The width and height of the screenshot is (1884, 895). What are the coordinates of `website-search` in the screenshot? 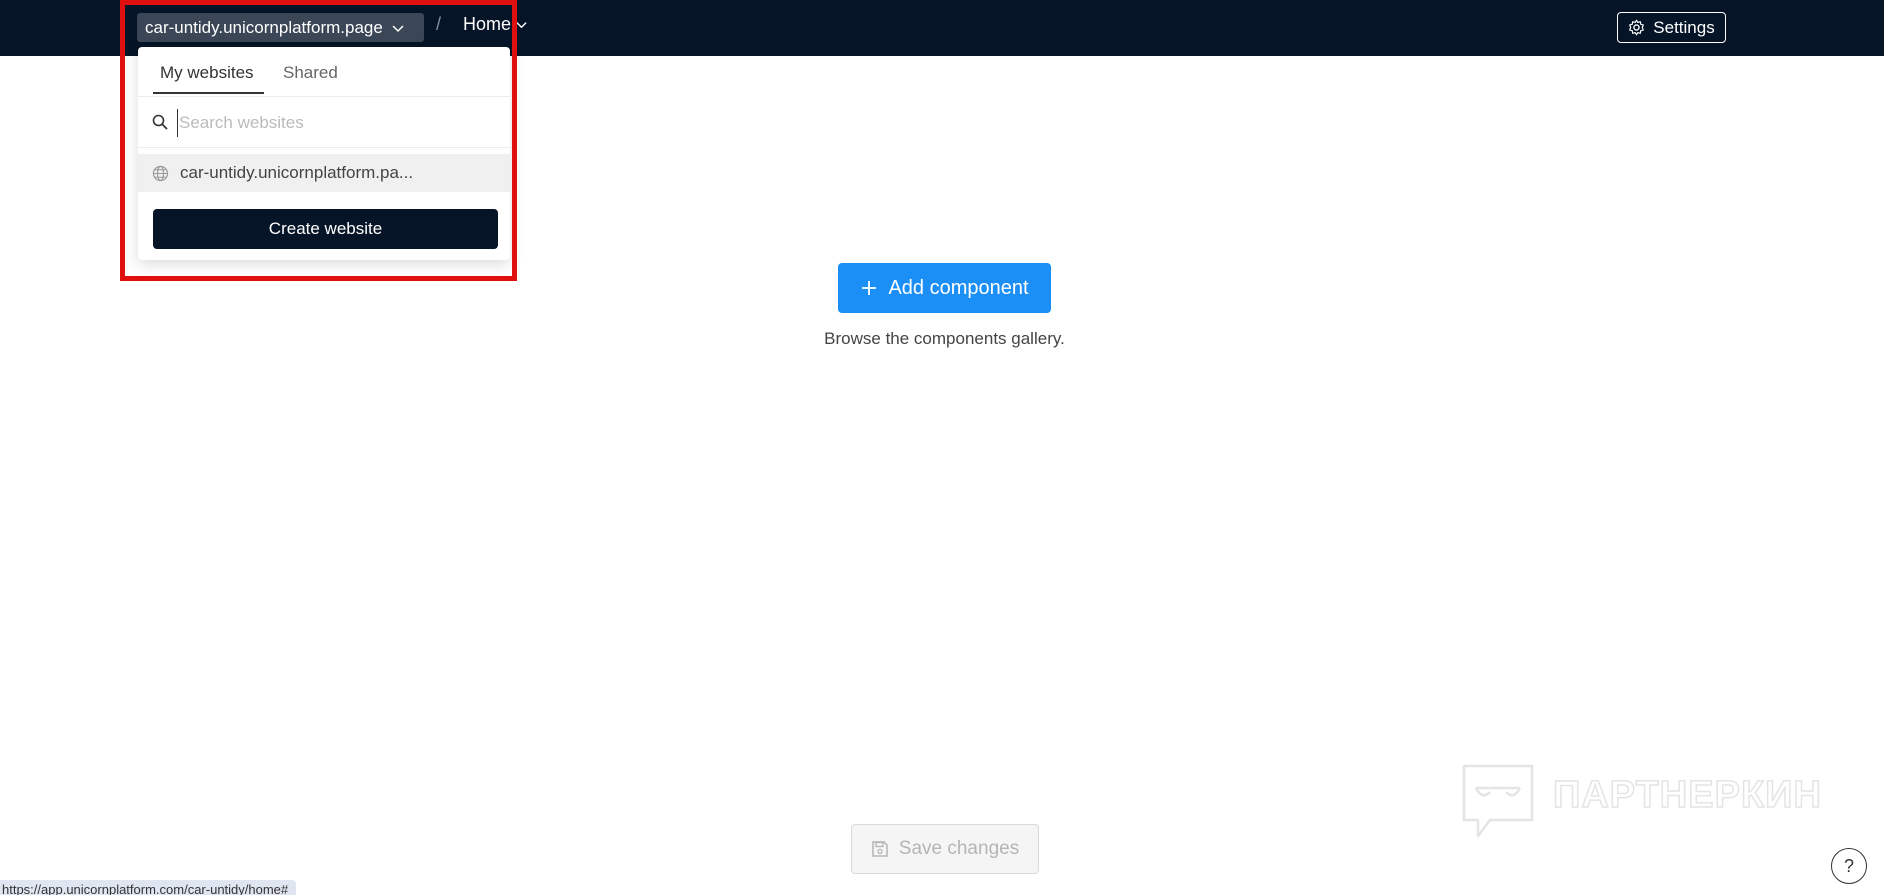 It's located at (324, 122).